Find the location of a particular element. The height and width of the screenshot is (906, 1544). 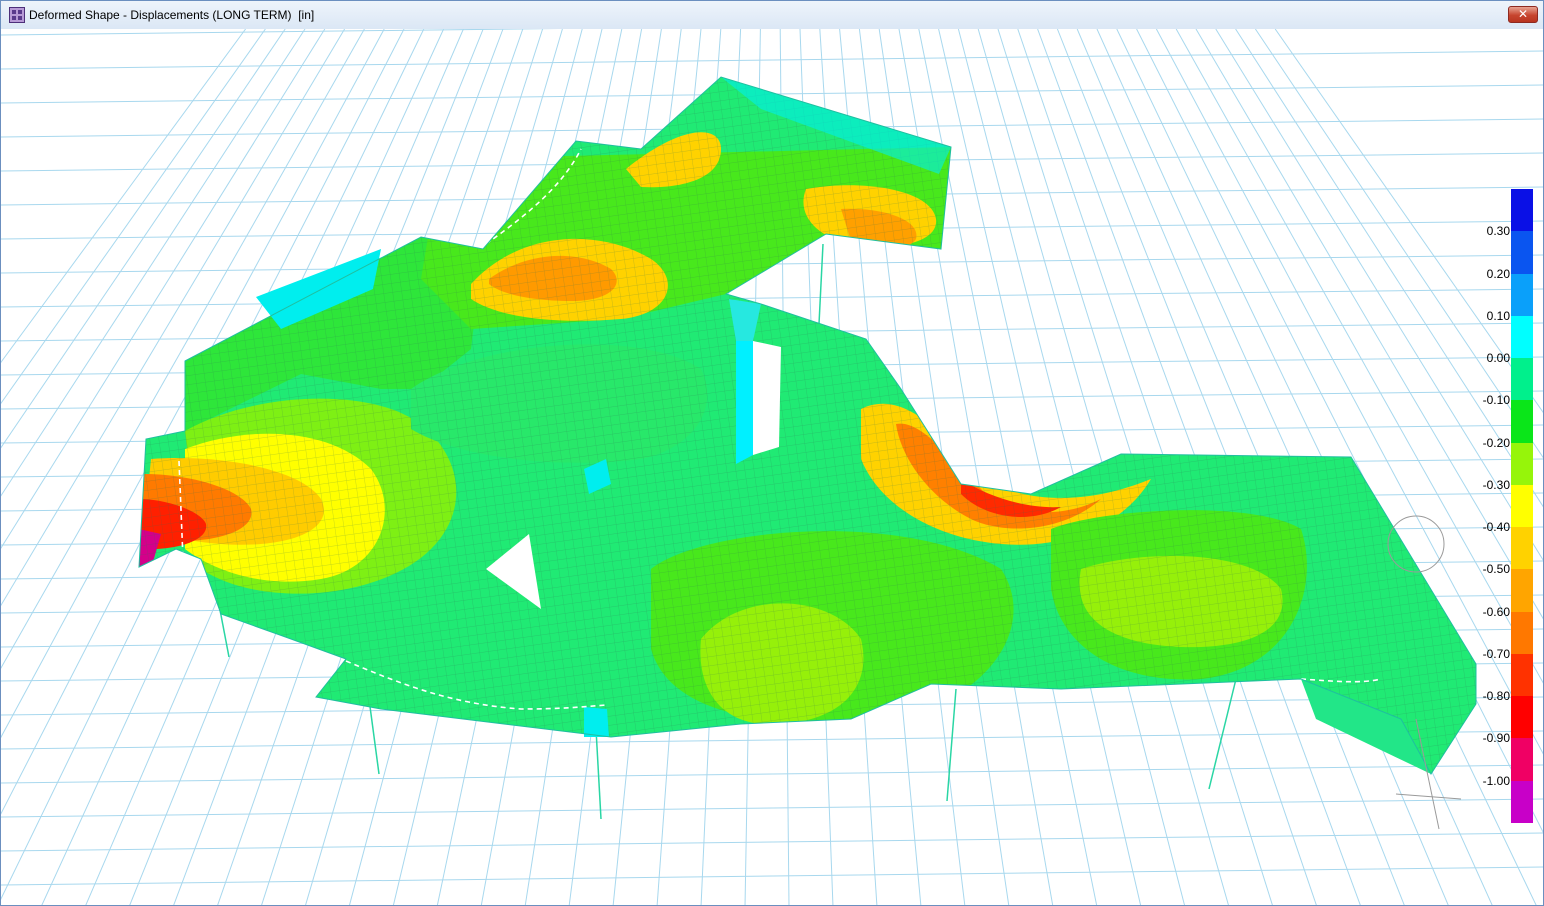

legend-color-bar is located at coordinates (1522, 506).